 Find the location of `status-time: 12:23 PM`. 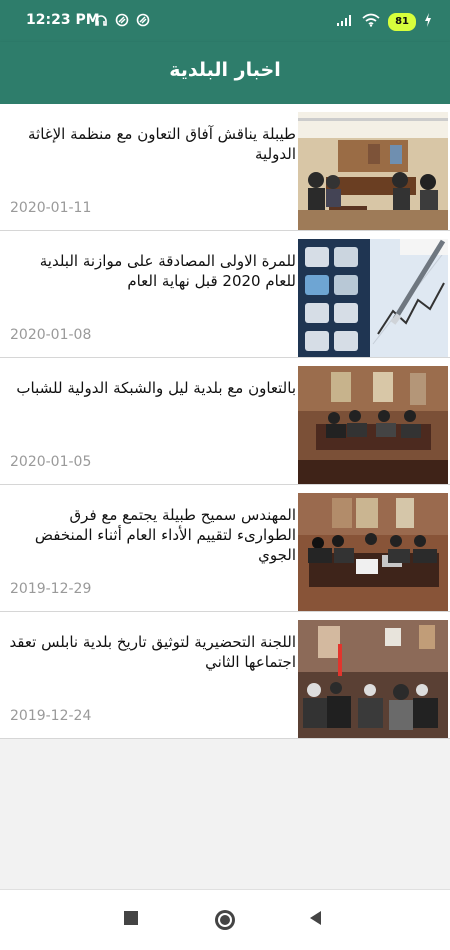

status-time: 12:23 PM is located at coordinates (63, 20).